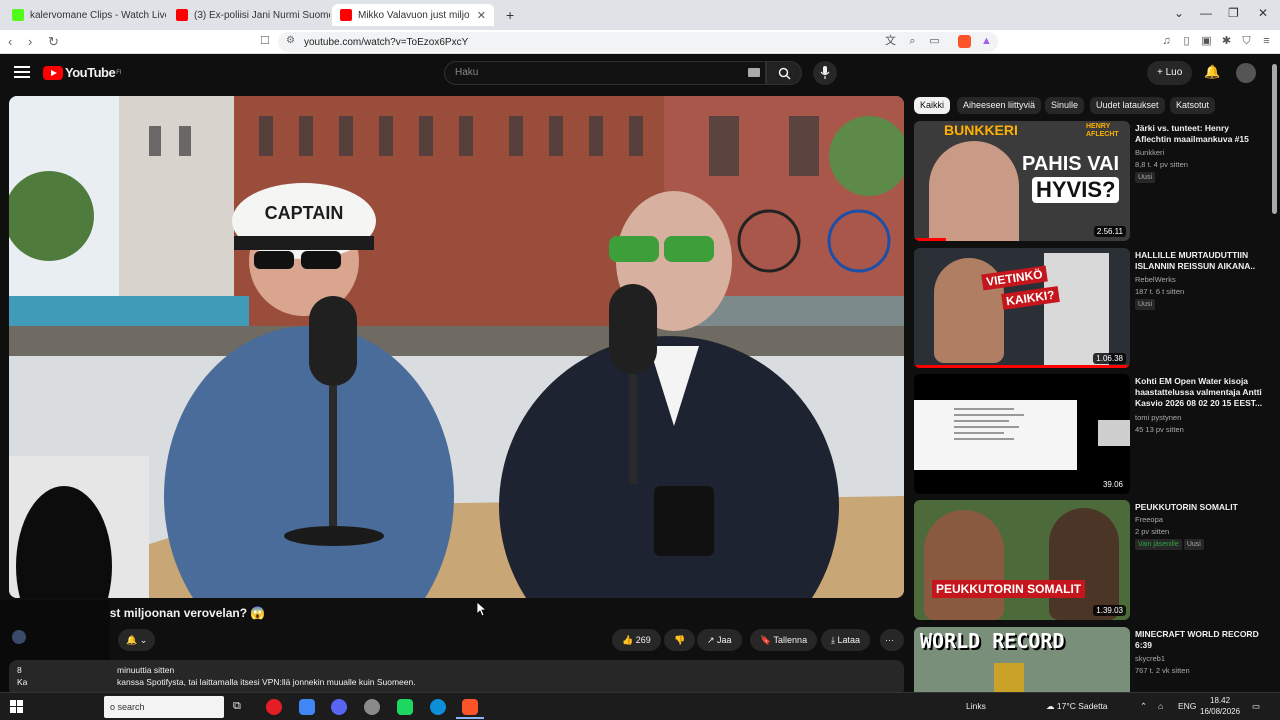 Image resolution: width=1280 pixels, height=720 pixels. What do you see at coordinates (405, 707) in the screenshot?
I see `app-icon-green` at bounding box center [405, 707].